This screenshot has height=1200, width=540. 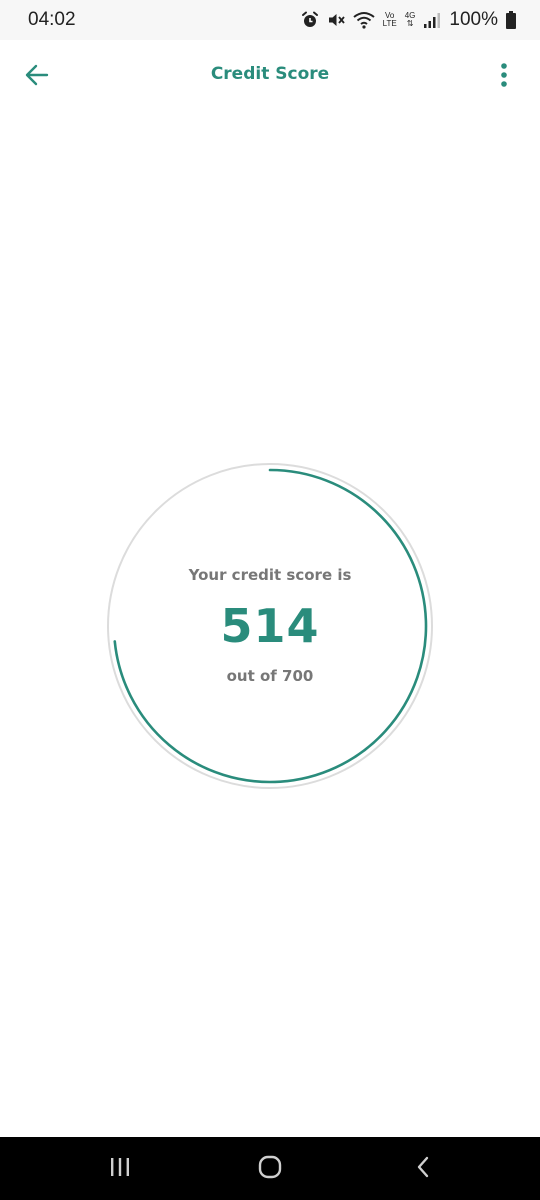 What do you see at coordinates (364, 20) in the screenshot?
I see `wifi-icon` at bounding box center [364, 20].